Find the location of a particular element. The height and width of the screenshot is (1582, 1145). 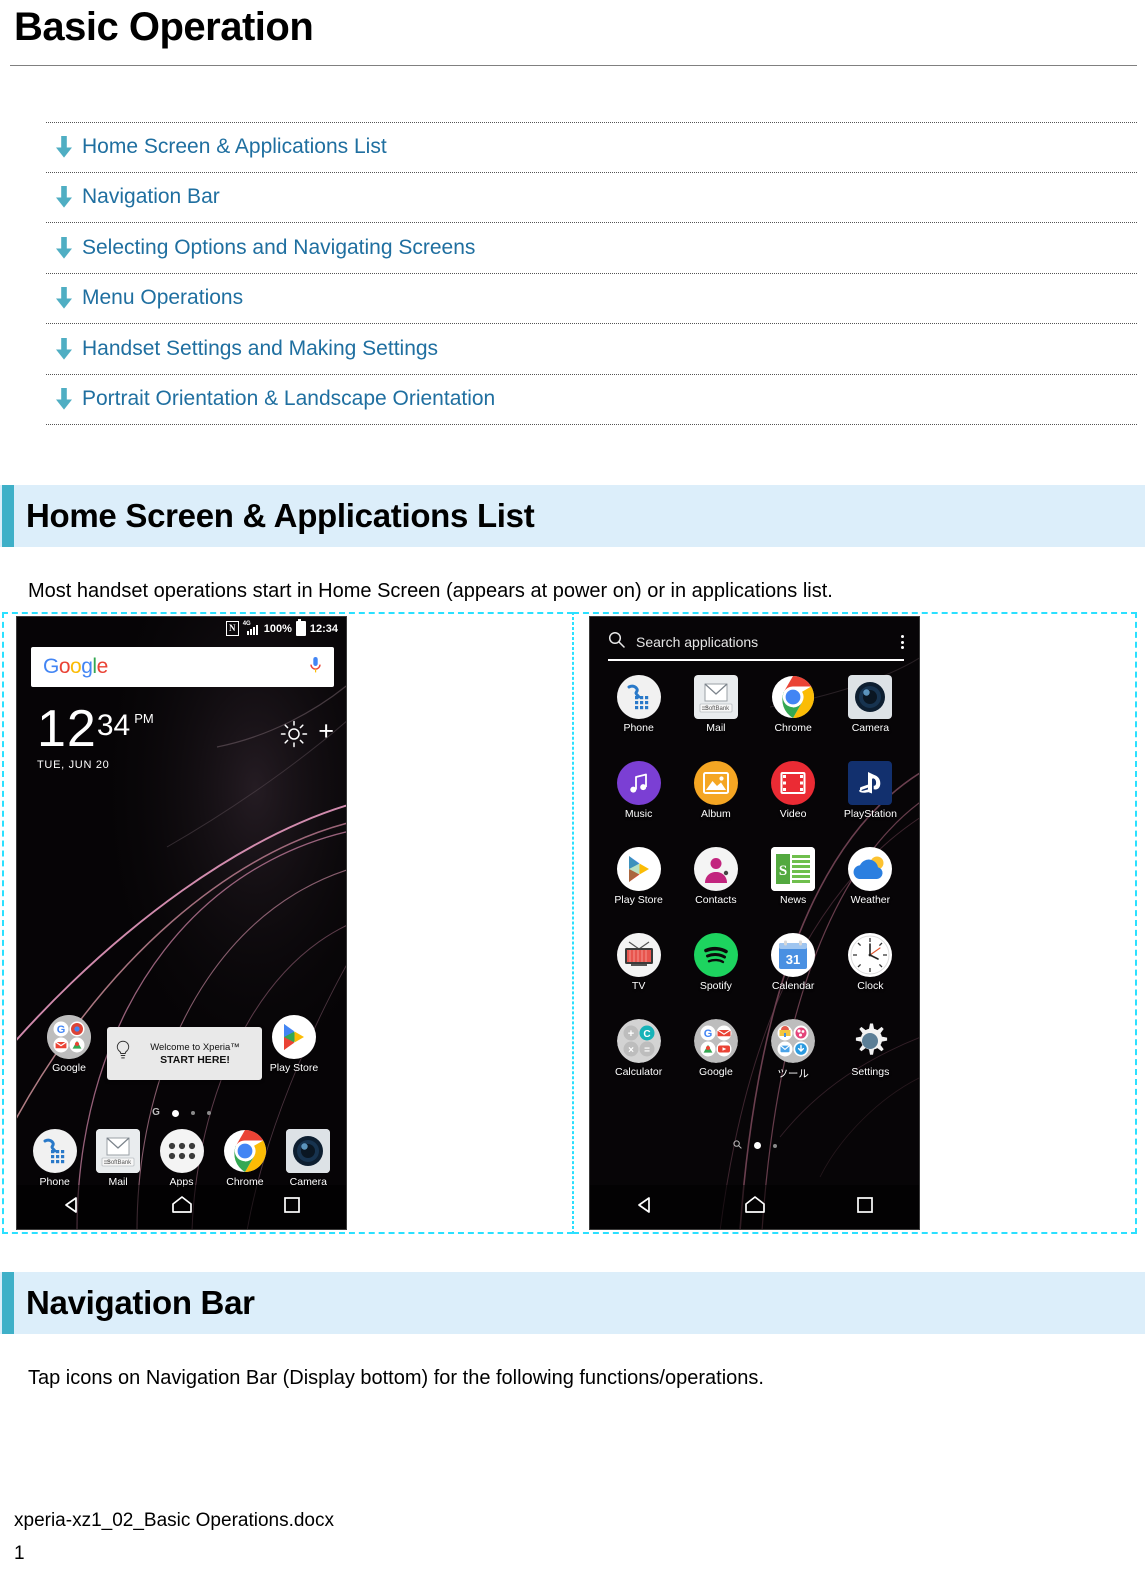

app-label: Calculator is located at coordinates (638, 1072).